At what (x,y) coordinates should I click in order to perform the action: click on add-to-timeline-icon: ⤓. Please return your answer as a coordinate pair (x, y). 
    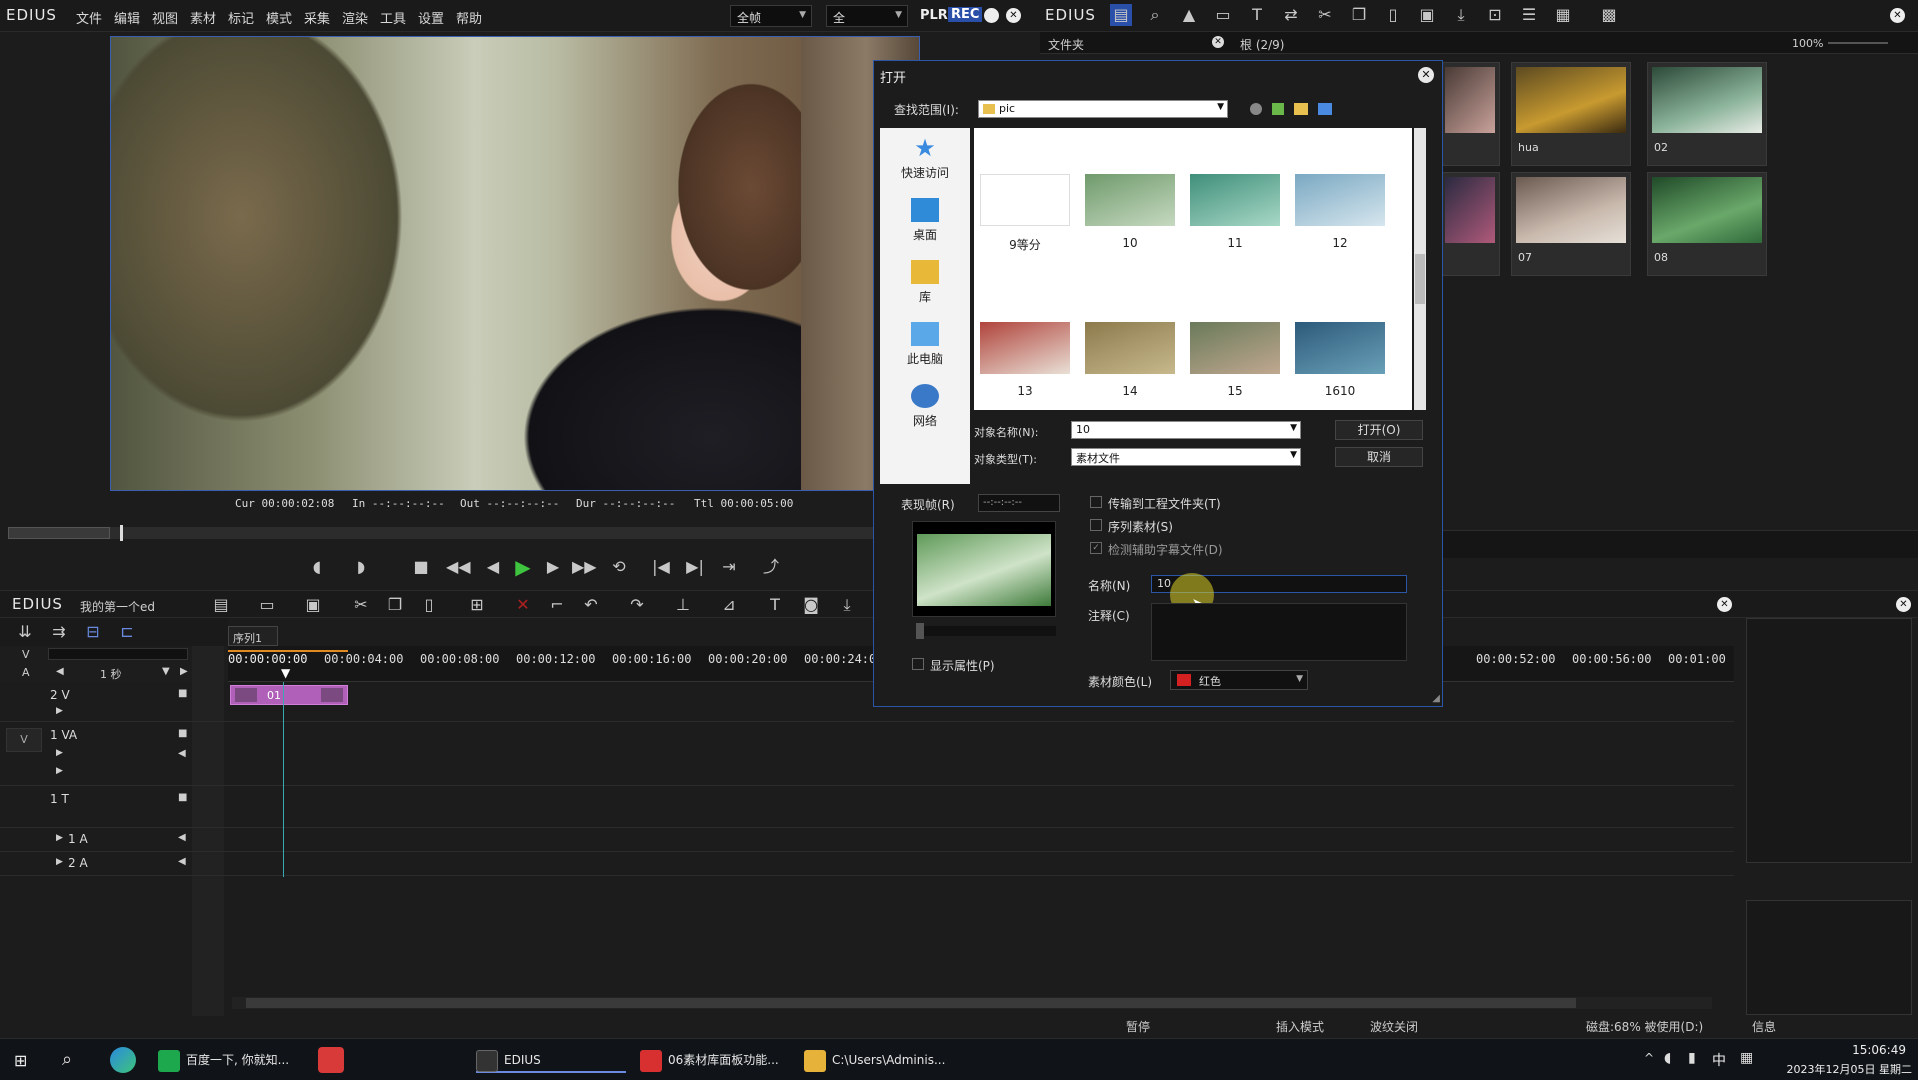
    Looking at the image, I should click on (1461, 15).